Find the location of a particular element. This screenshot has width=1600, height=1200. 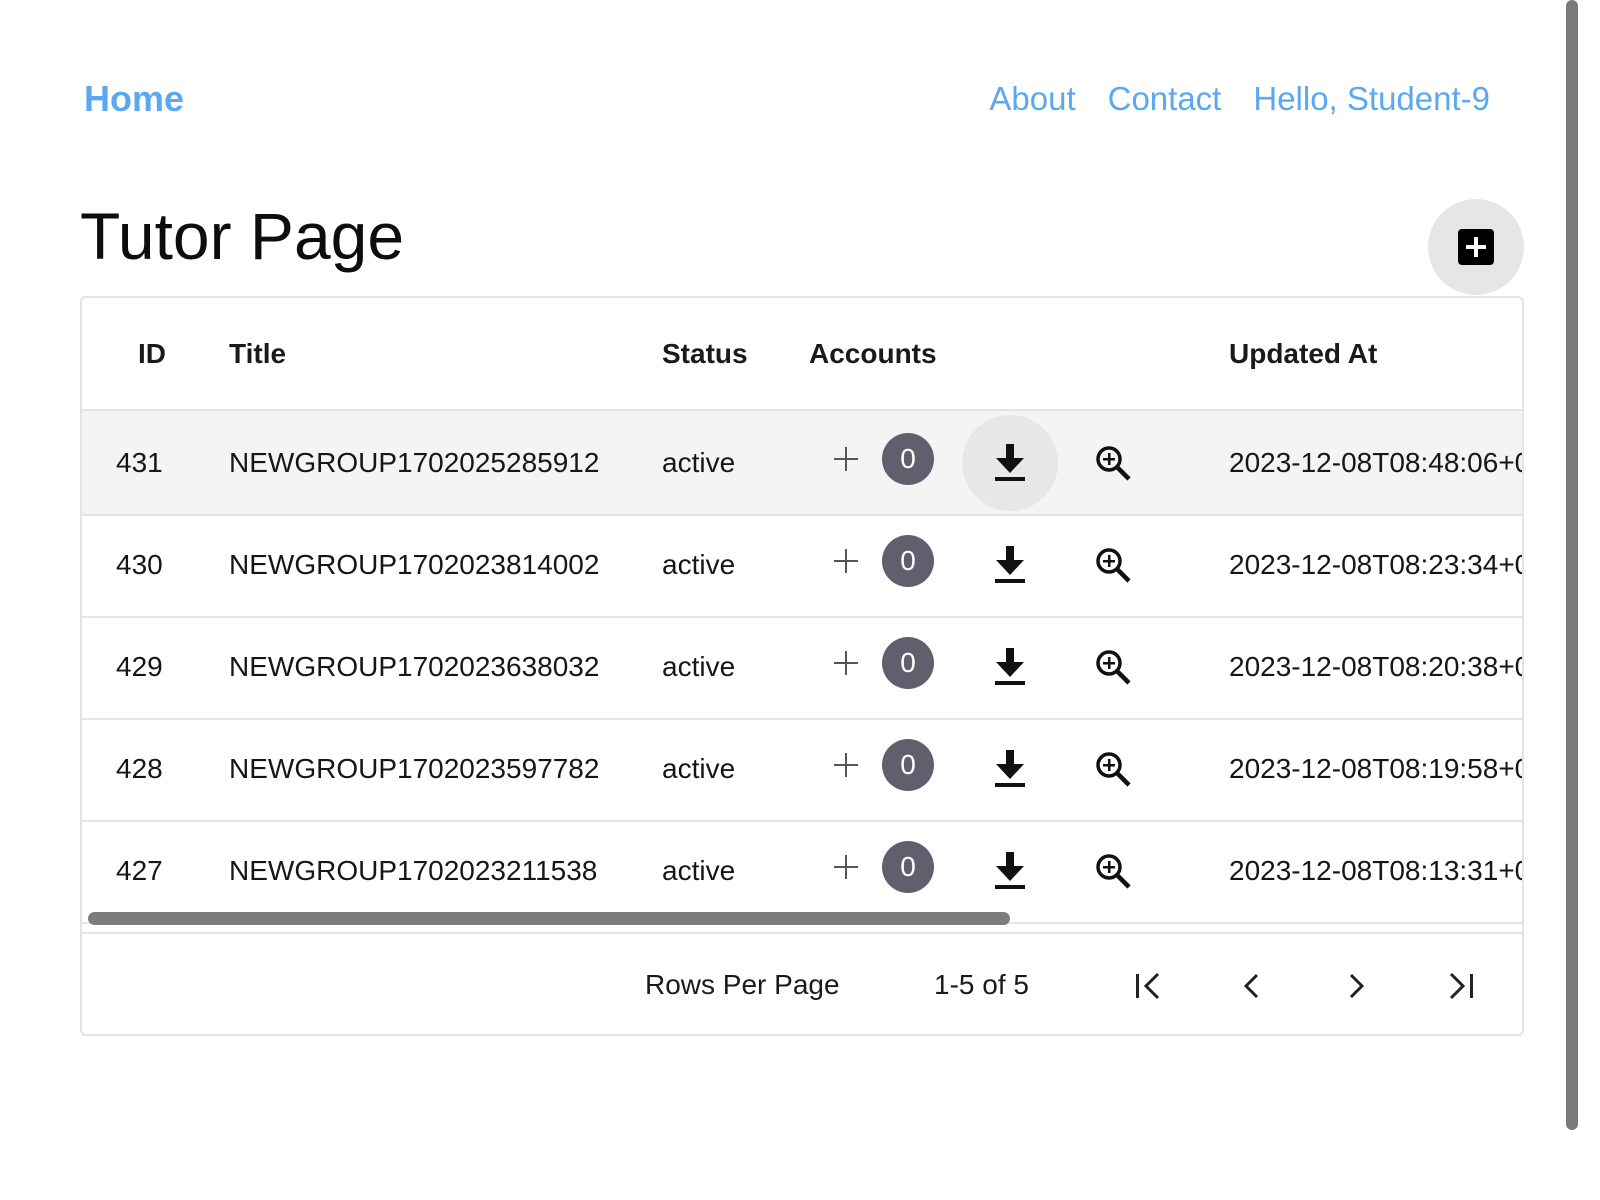

plus-square-icon is located at coordinates (1476, 247).